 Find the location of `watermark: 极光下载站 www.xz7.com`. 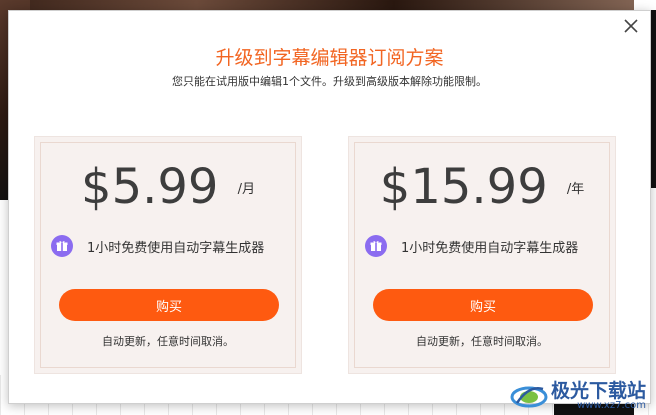

watermark: 极光下载站 www.xz7.com is located at coordinates (577, 396).